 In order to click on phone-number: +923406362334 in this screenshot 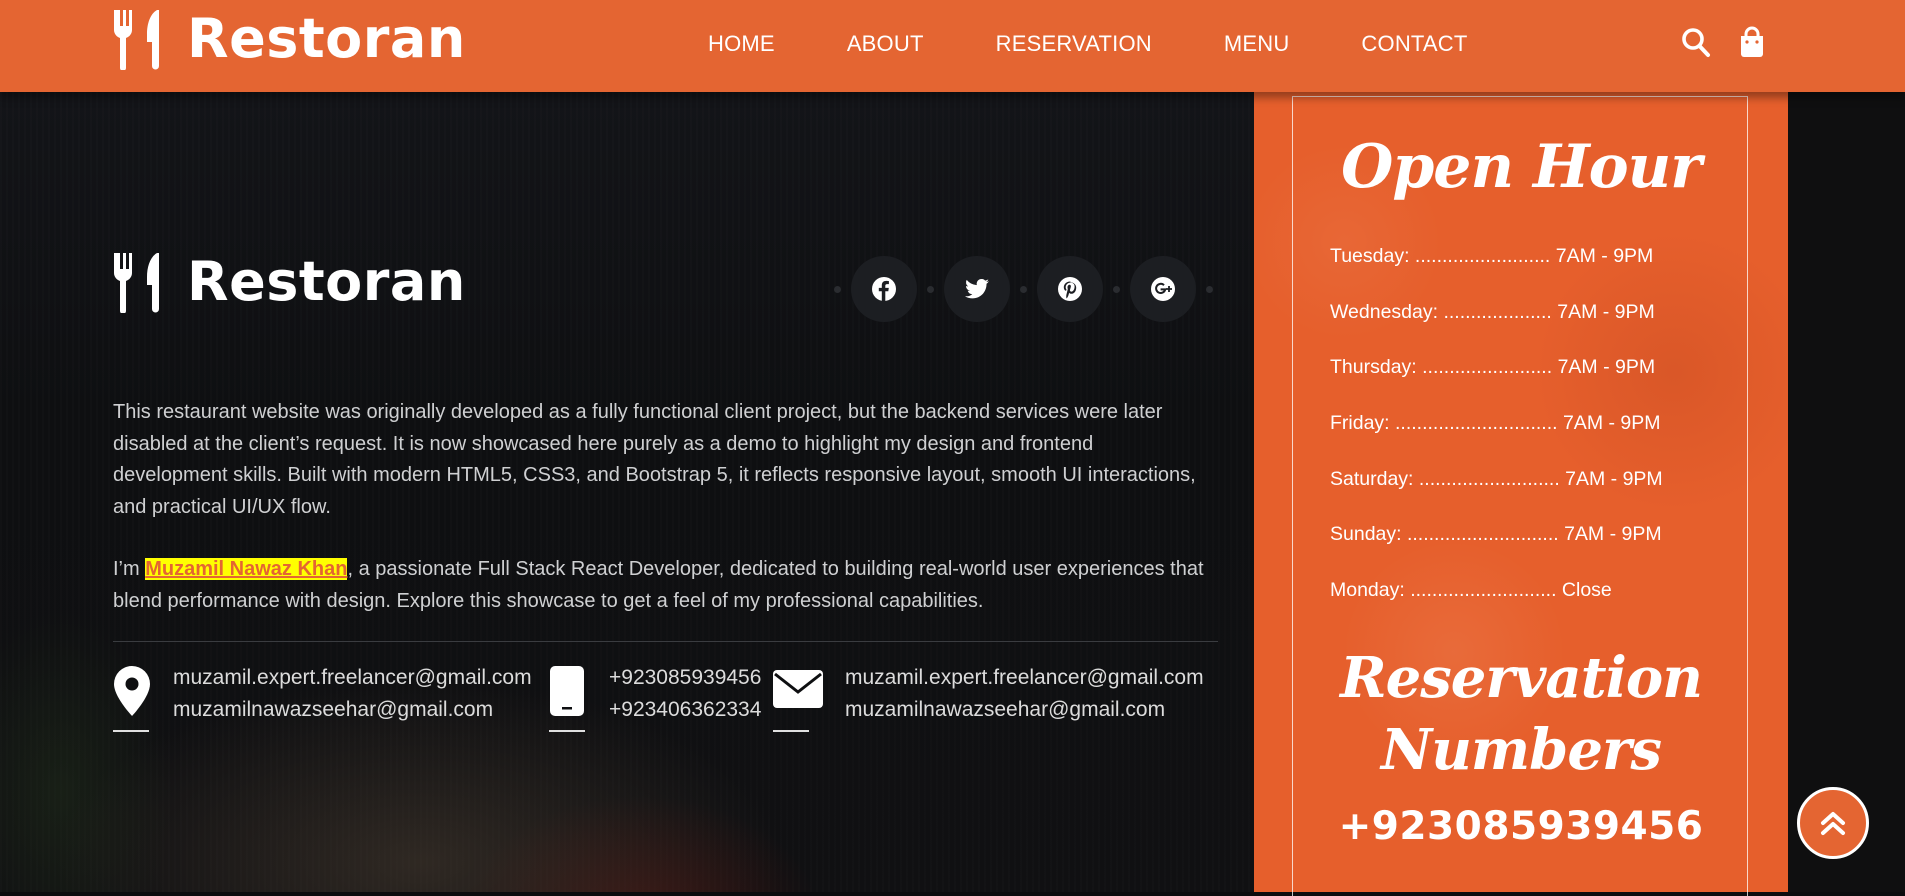, I will do `click(685, 710)`.